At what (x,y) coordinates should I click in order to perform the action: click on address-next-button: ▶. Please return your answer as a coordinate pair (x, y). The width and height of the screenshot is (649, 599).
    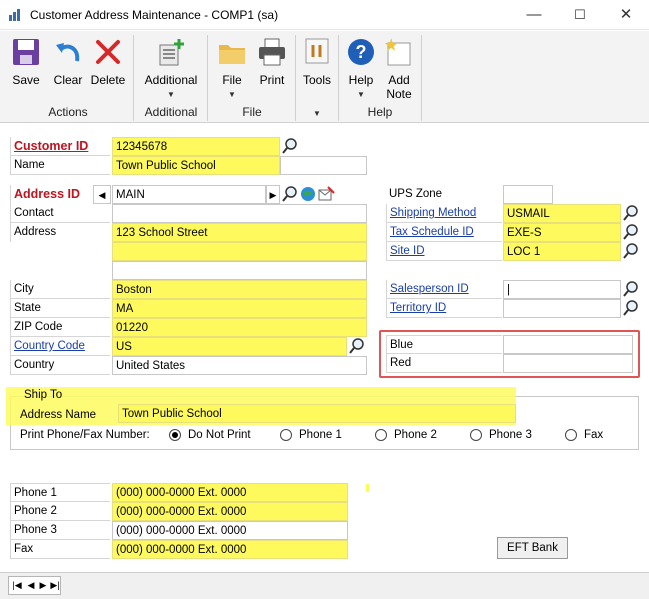
    Looking at the image, I should click on (273, 194).